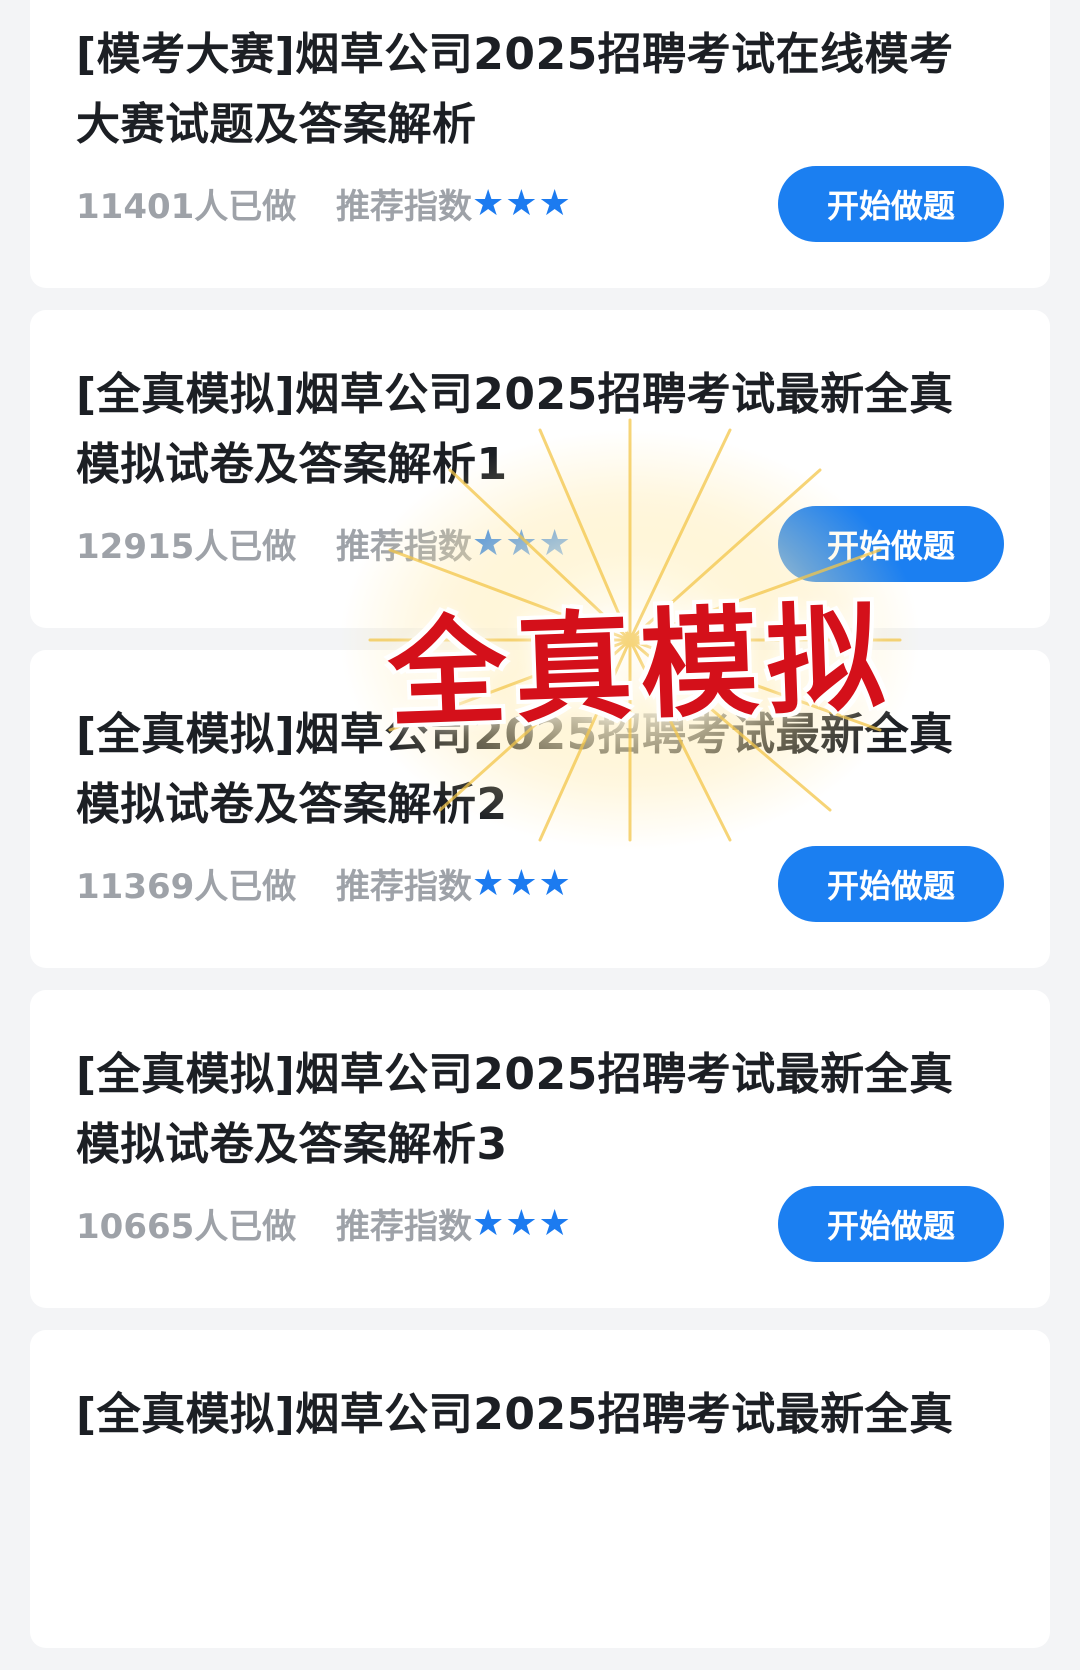 Image resolution: width=1080 pixels, height=1670 pixels. Describe the element at coordinates (541, 1110) in the screenshot. I see `exam-title: [全真模拟]烟草公司2025招聘考试最新全真 模拟试卷及答案解析3` at that location.